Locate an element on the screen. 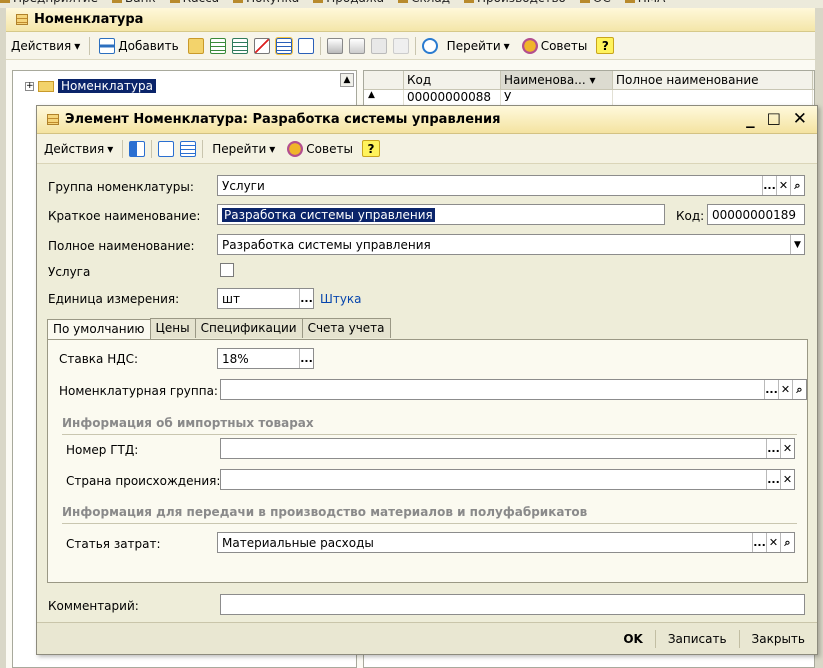  row-name: У is located at coordinates (557, 98).